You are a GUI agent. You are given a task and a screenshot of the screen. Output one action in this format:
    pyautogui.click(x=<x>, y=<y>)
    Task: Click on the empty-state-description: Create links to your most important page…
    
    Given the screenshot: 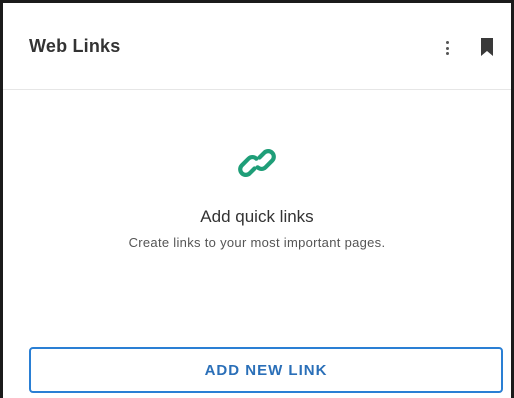 What is the action you would take?
    pyautogui.click(x=257, y=242)
    